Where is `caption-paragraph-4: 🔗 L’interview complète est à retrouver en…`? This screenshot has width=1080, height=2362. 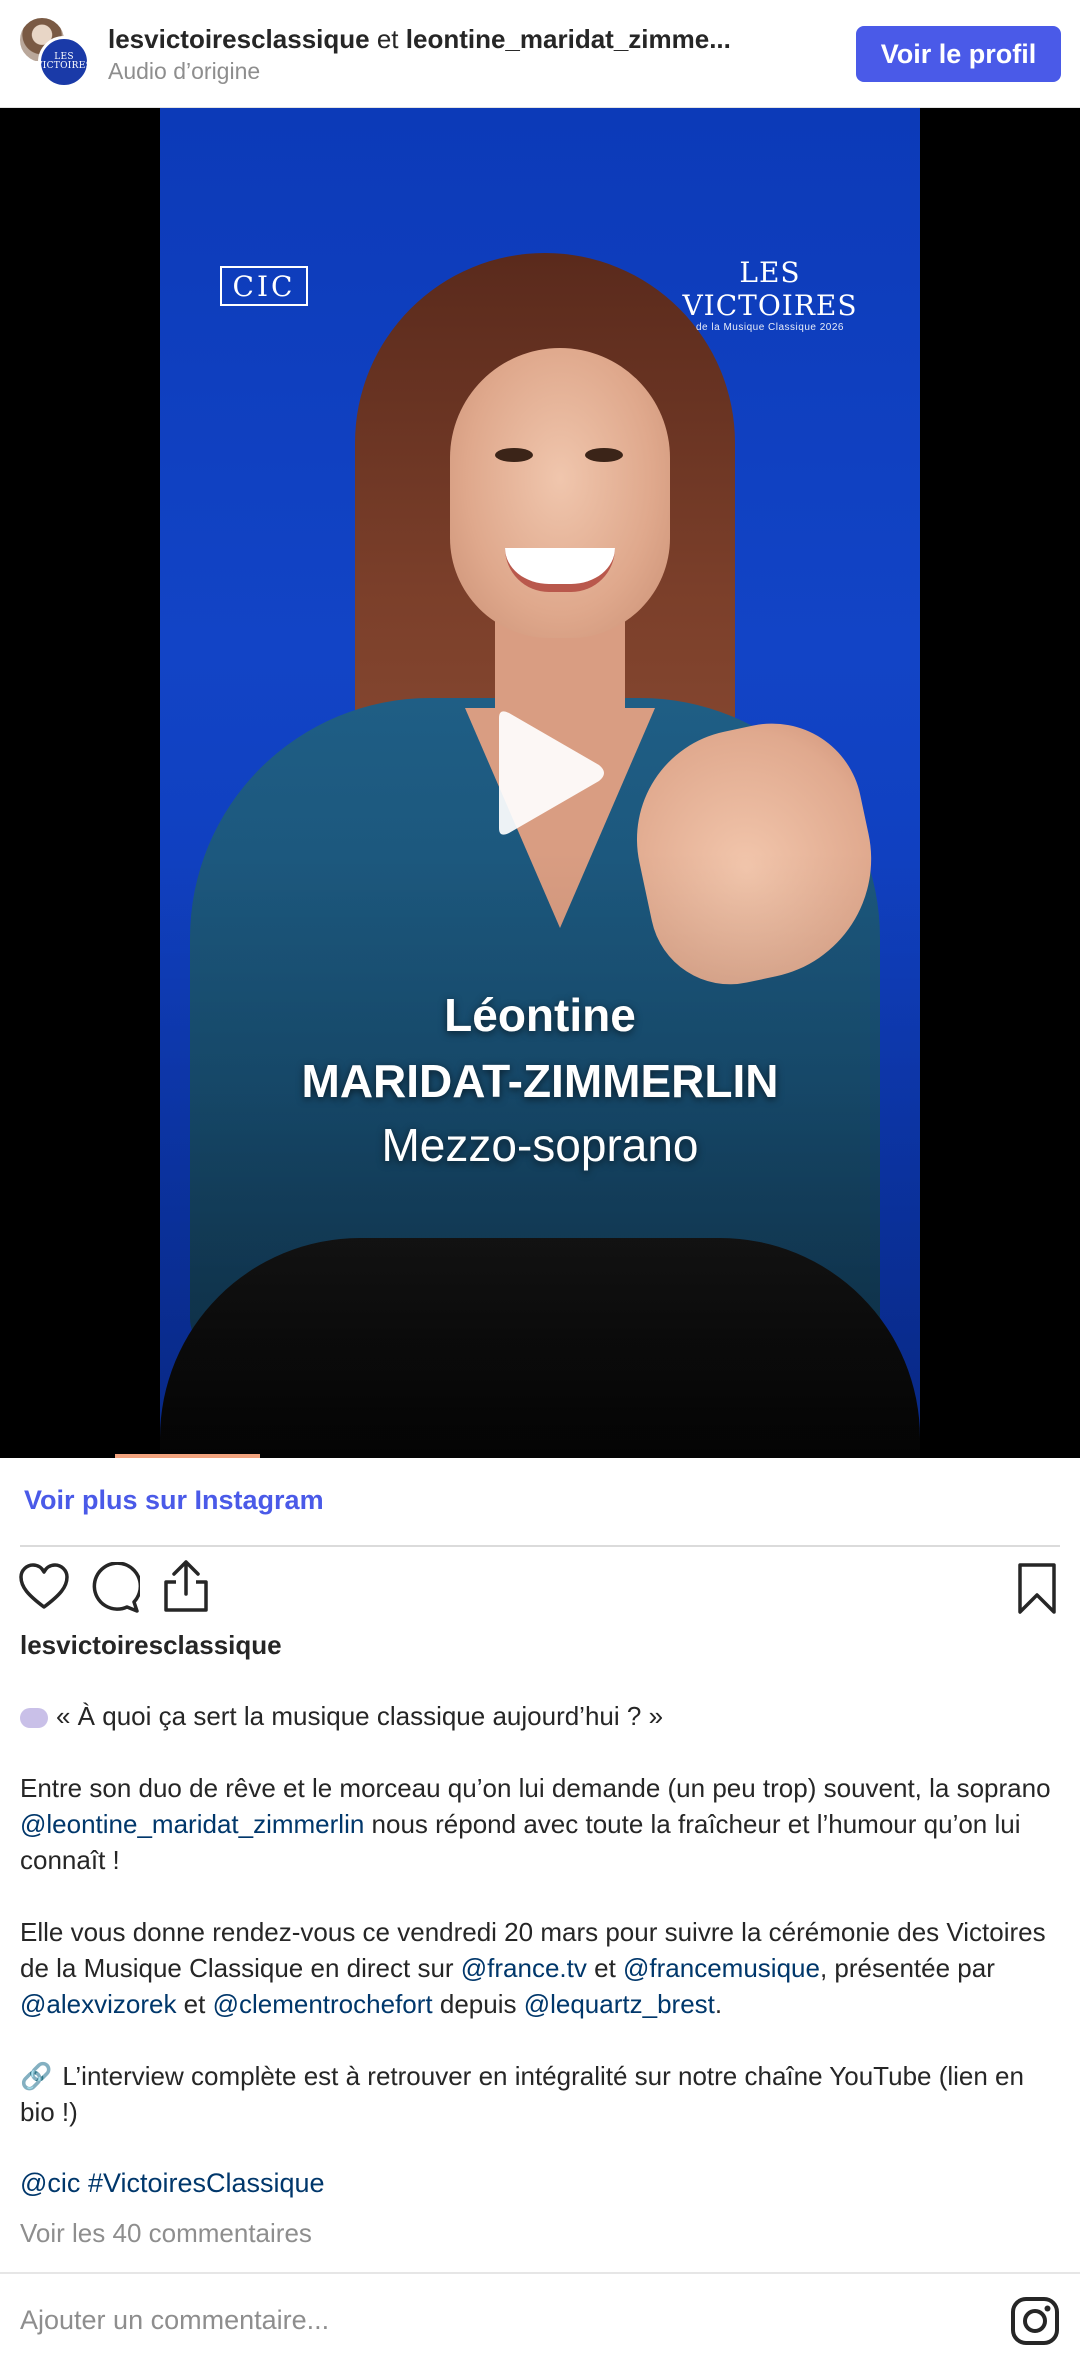 caption-paragraph-4: 🔗 L’interview complète est à retrouver en… is located at coordinates (542, 2094).